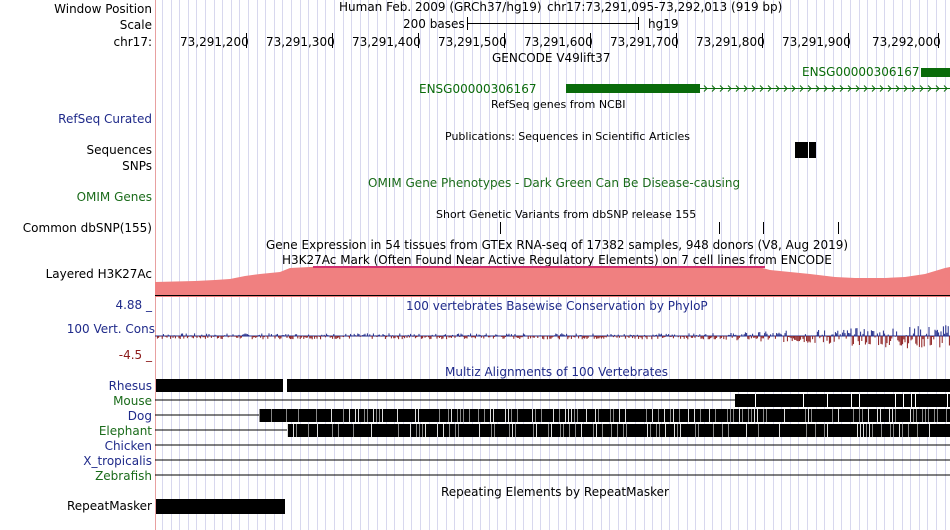  Describe the element at coordinates (220, 506) in the screenshot. I see `repeat-element` at that location.